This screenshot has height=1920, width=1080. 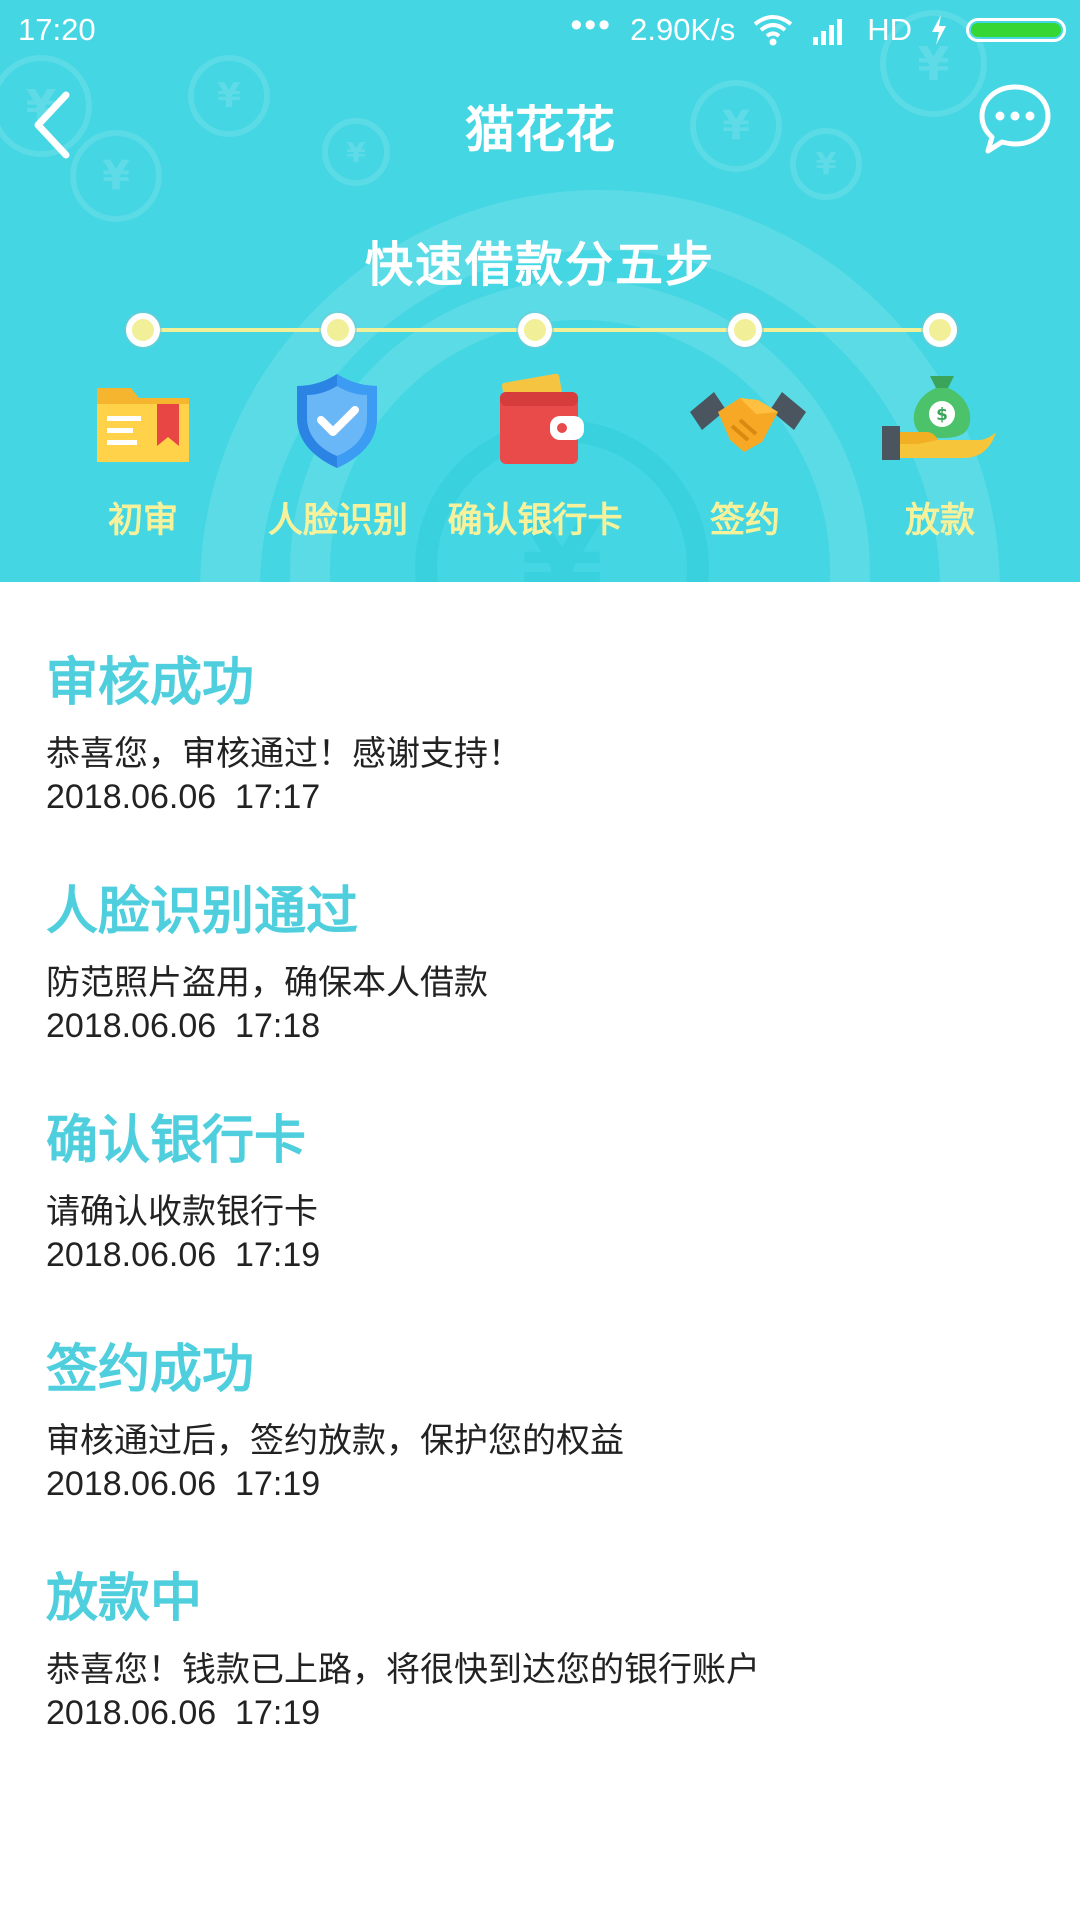 What do you see at coordinates (539, 265) in the screenshot?
I see `steps-title: 快速借款分五步` at bounding box center [539, 265].